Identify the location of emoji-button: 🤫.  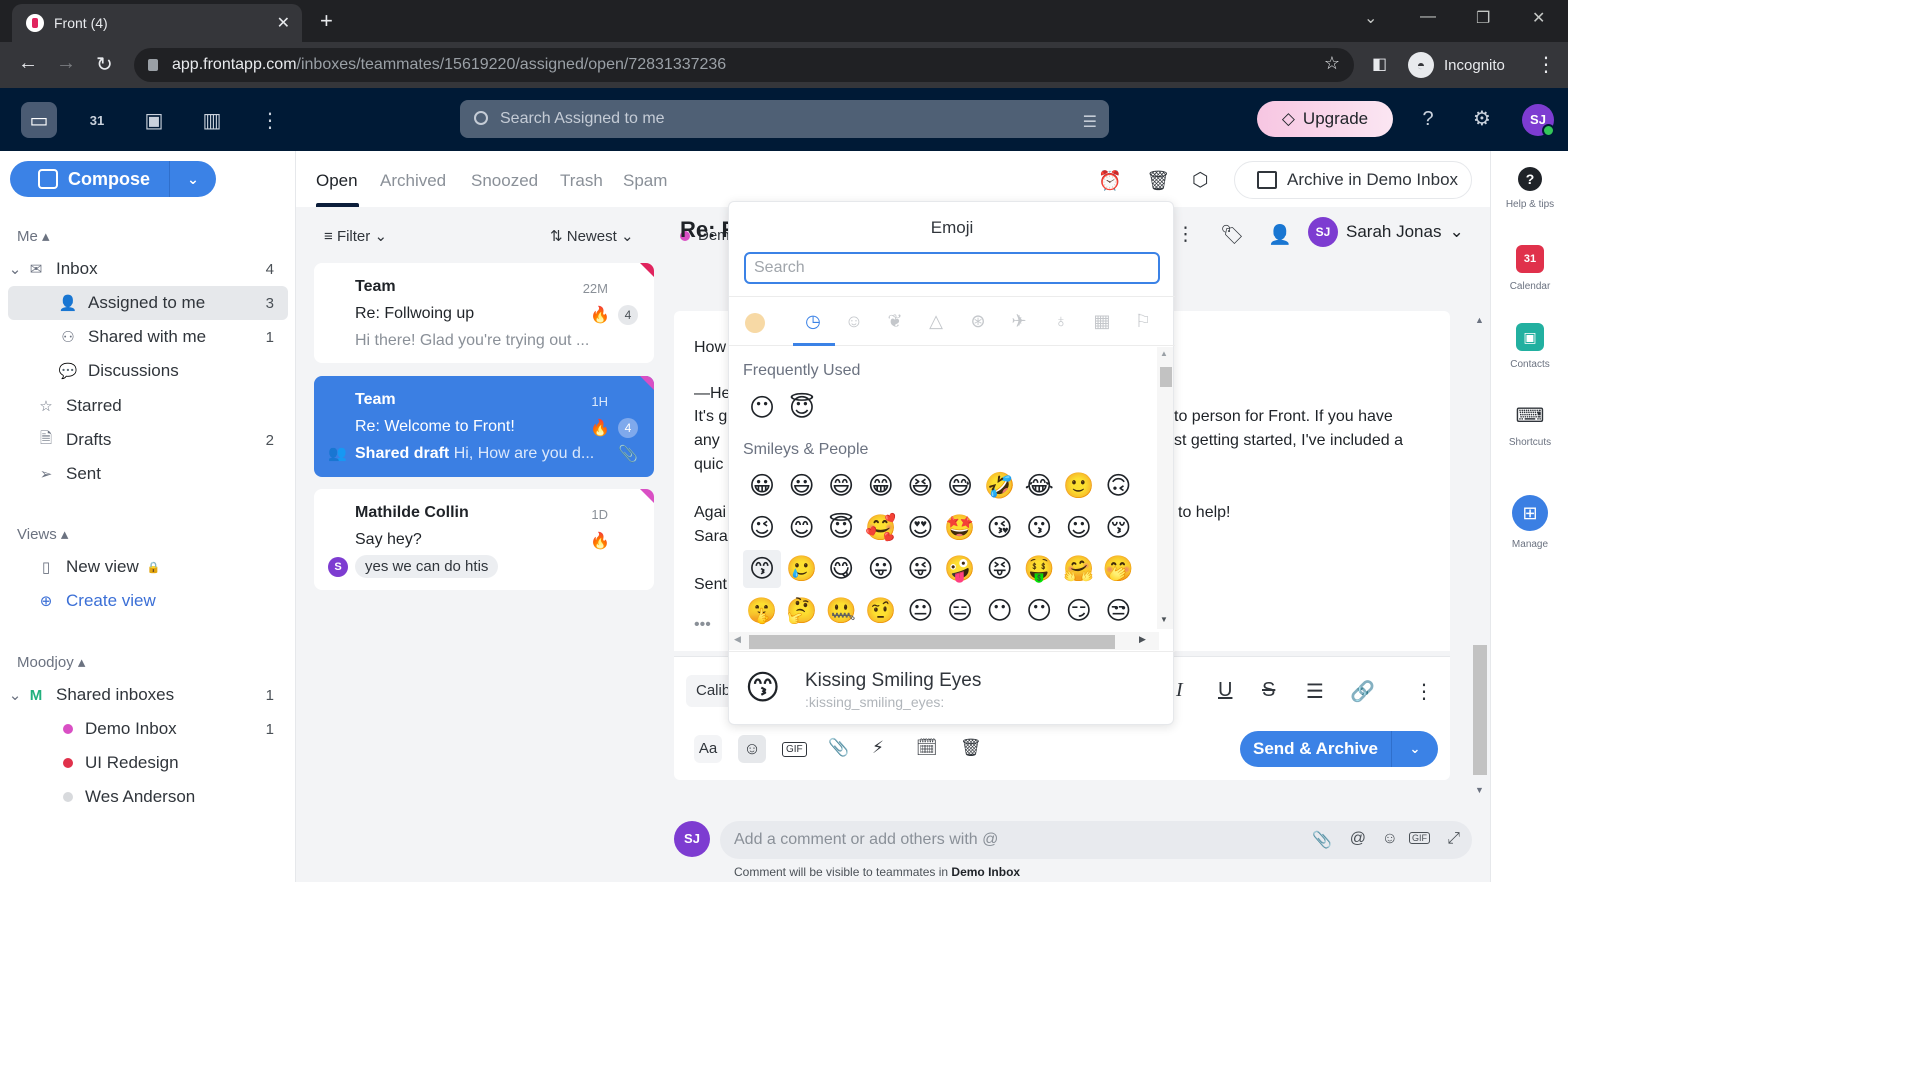
(762, 611).